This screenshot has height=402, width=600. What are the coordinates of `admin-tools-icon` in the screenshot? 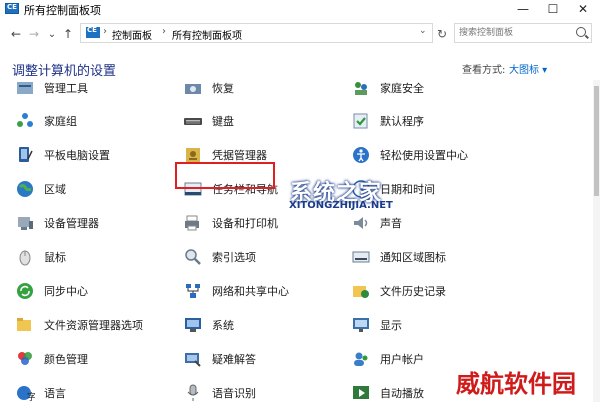 It's located at (25, 89).